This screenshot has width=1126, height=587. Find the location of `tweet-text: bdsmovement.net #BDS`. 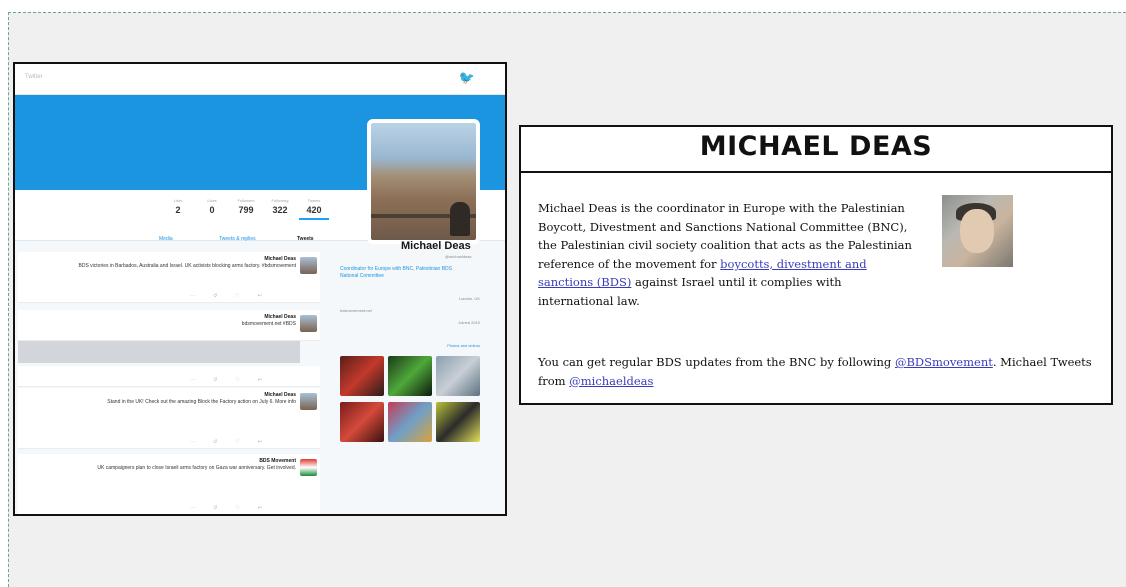

tweet-text: bdsmovement.net #BDS is located at coordinates (268, 324).